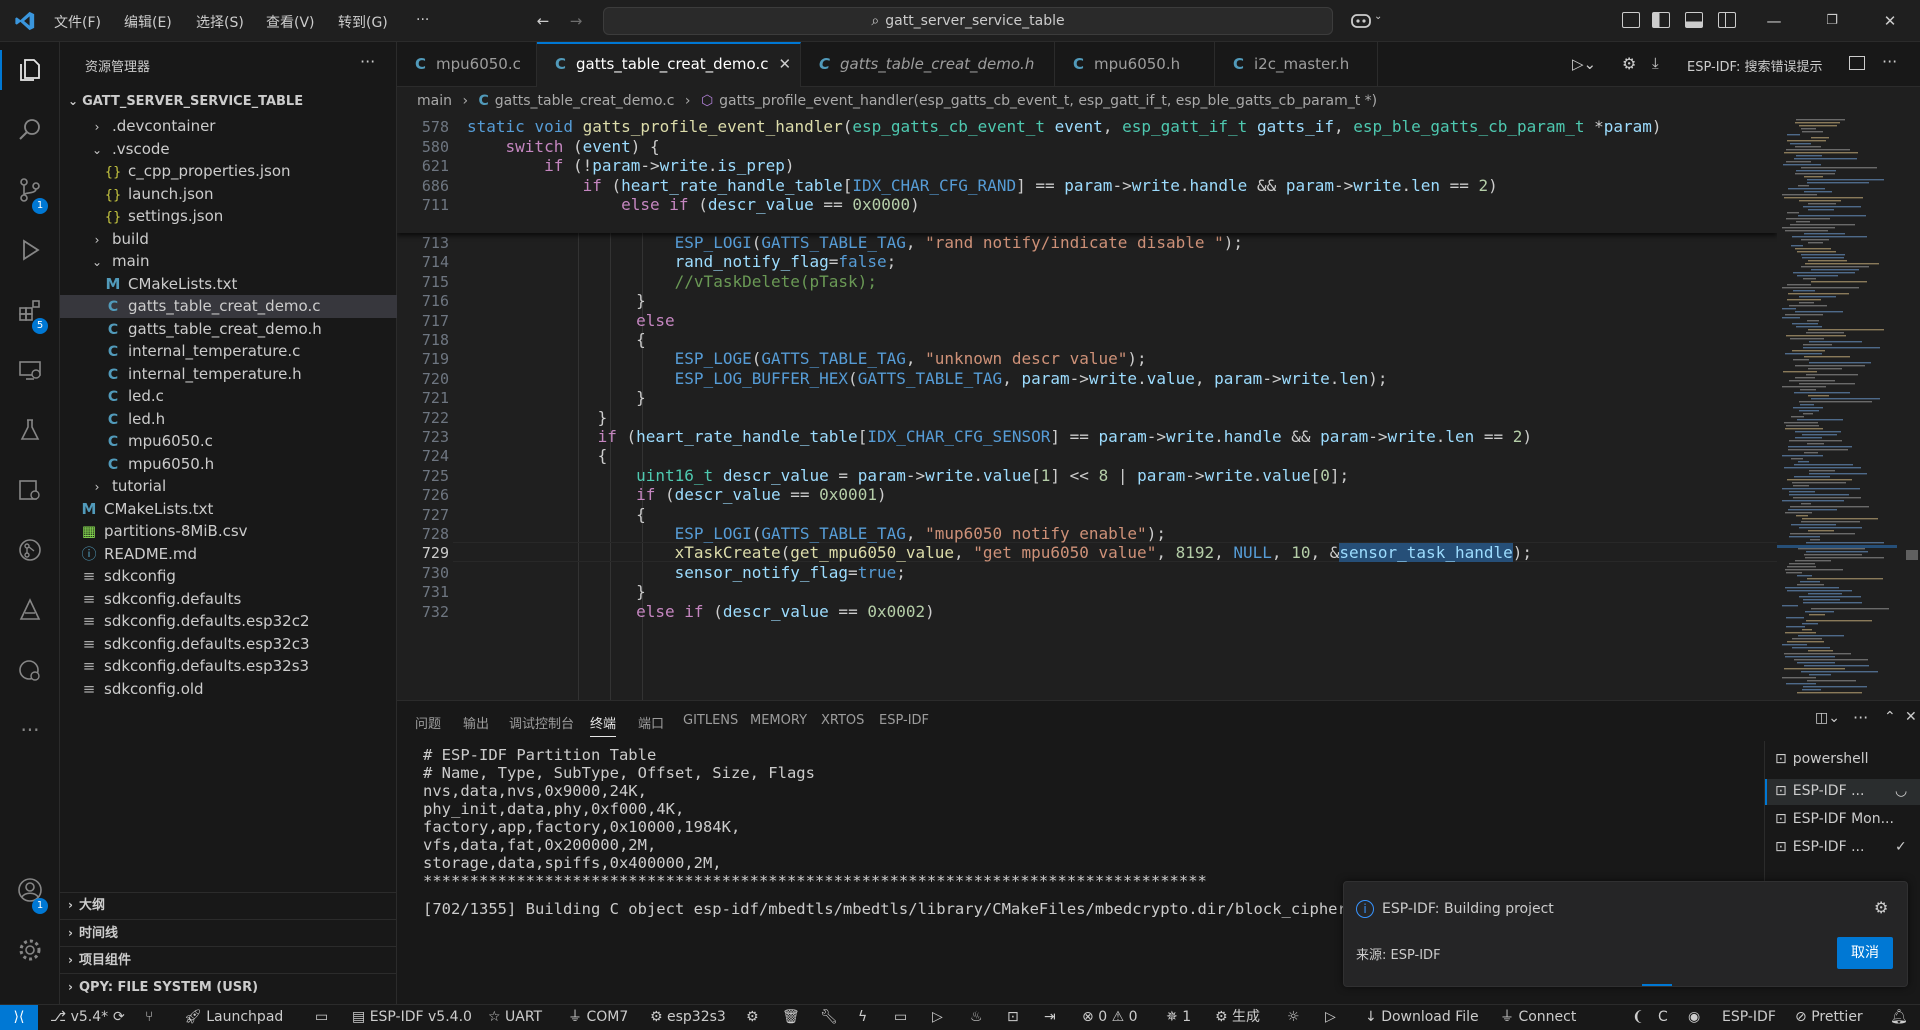 Image resolution: width=1920 pixels, height=1030 pixels. What do you see at coordinates (363, 22) in the screenshot?
I see `menu-go: 转到(G)` at bounding box center [363, 22].